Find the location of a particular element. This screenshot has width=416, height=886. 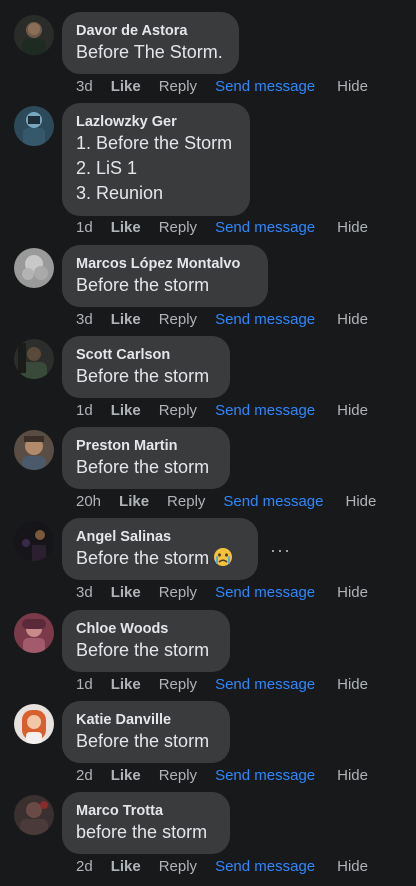

comment-bubble: Marcos López Montalvo Before the storm is located at coordinates (165, 276).